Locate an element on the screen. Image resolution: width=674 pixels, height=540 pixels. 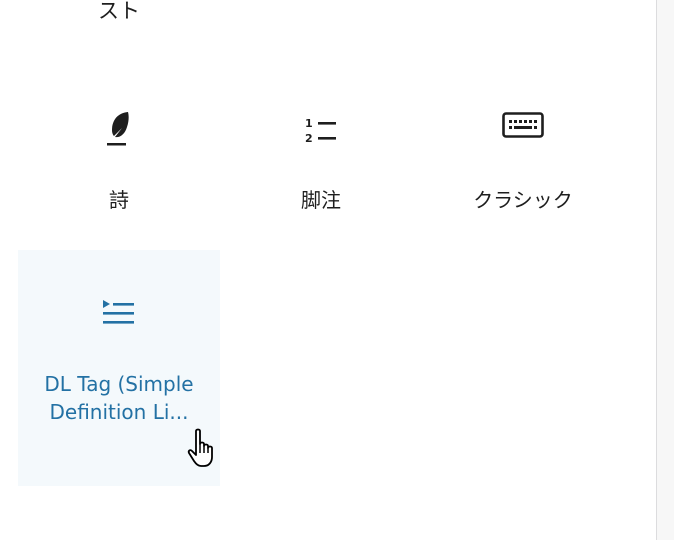
scrollbar is located at coordinates (665, 270).